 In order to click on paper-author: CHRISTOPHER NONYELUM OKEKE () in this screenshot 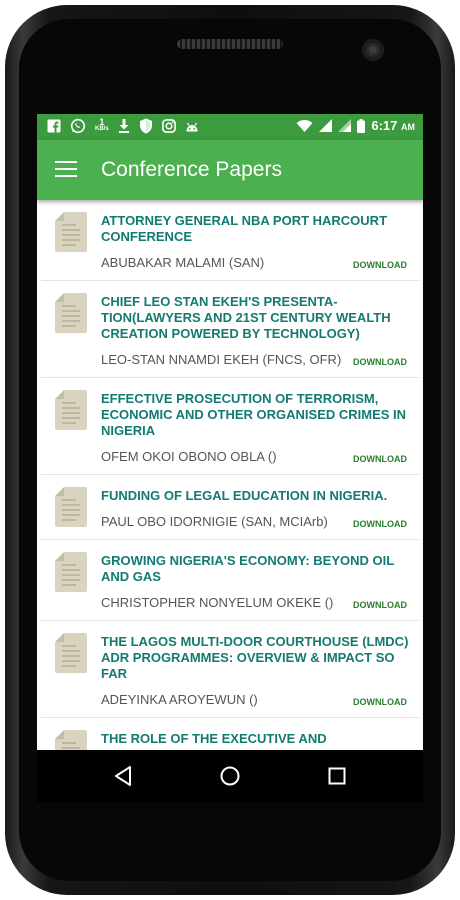, I will do `click(217, 602)`.